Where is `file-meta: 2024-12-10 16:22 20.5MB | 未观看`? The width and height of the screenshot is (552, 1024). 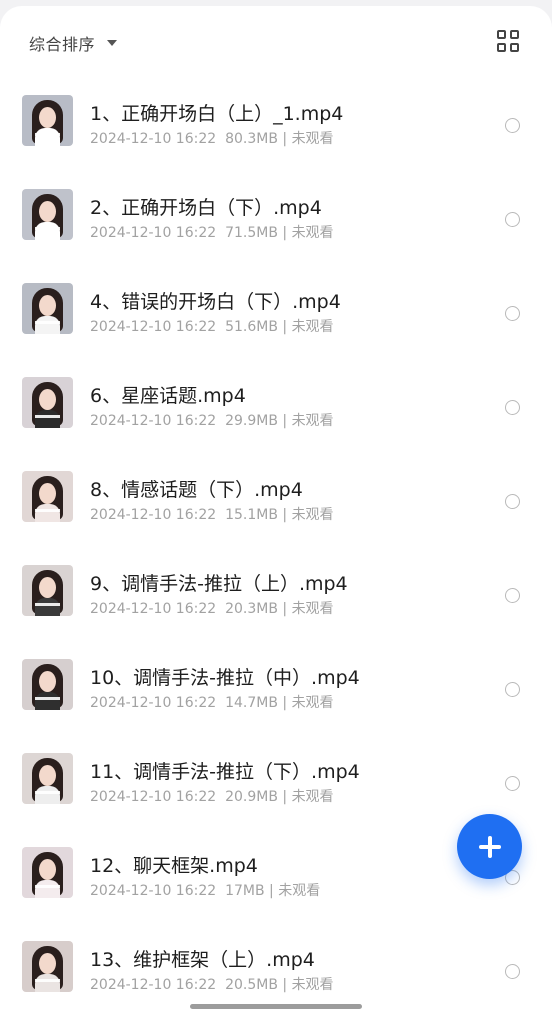
file-meta: 2024-12-10 16:22 20.5MB | 未观看 is located at coordinates (212, 984).